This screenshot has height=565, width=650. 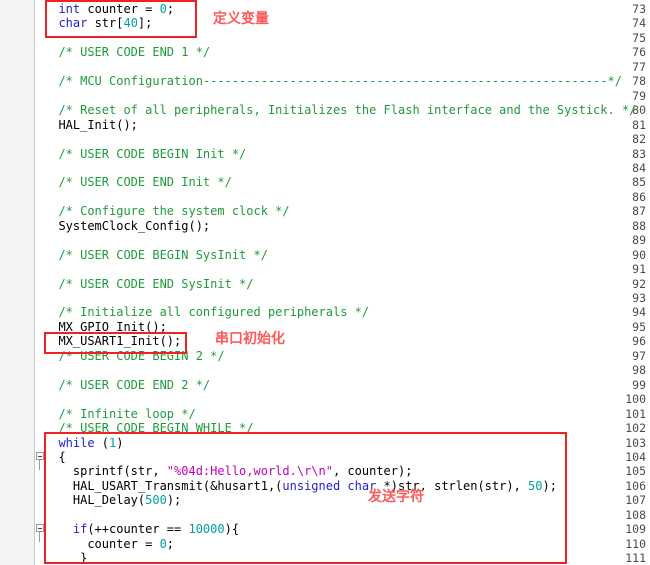 I want to click on code-line: char str[40];, so click(x=105, y=23).